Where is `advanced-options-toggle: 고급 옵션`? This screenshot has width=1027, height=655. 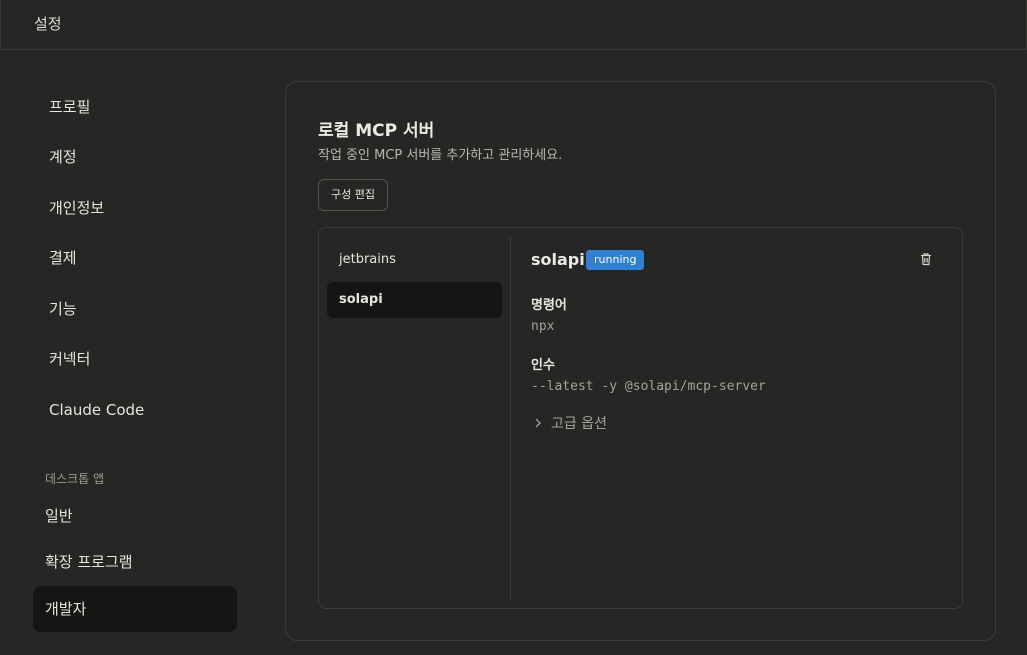
advanced-options-toggle: 고급 옵션 is located at coordinates (569, 423).